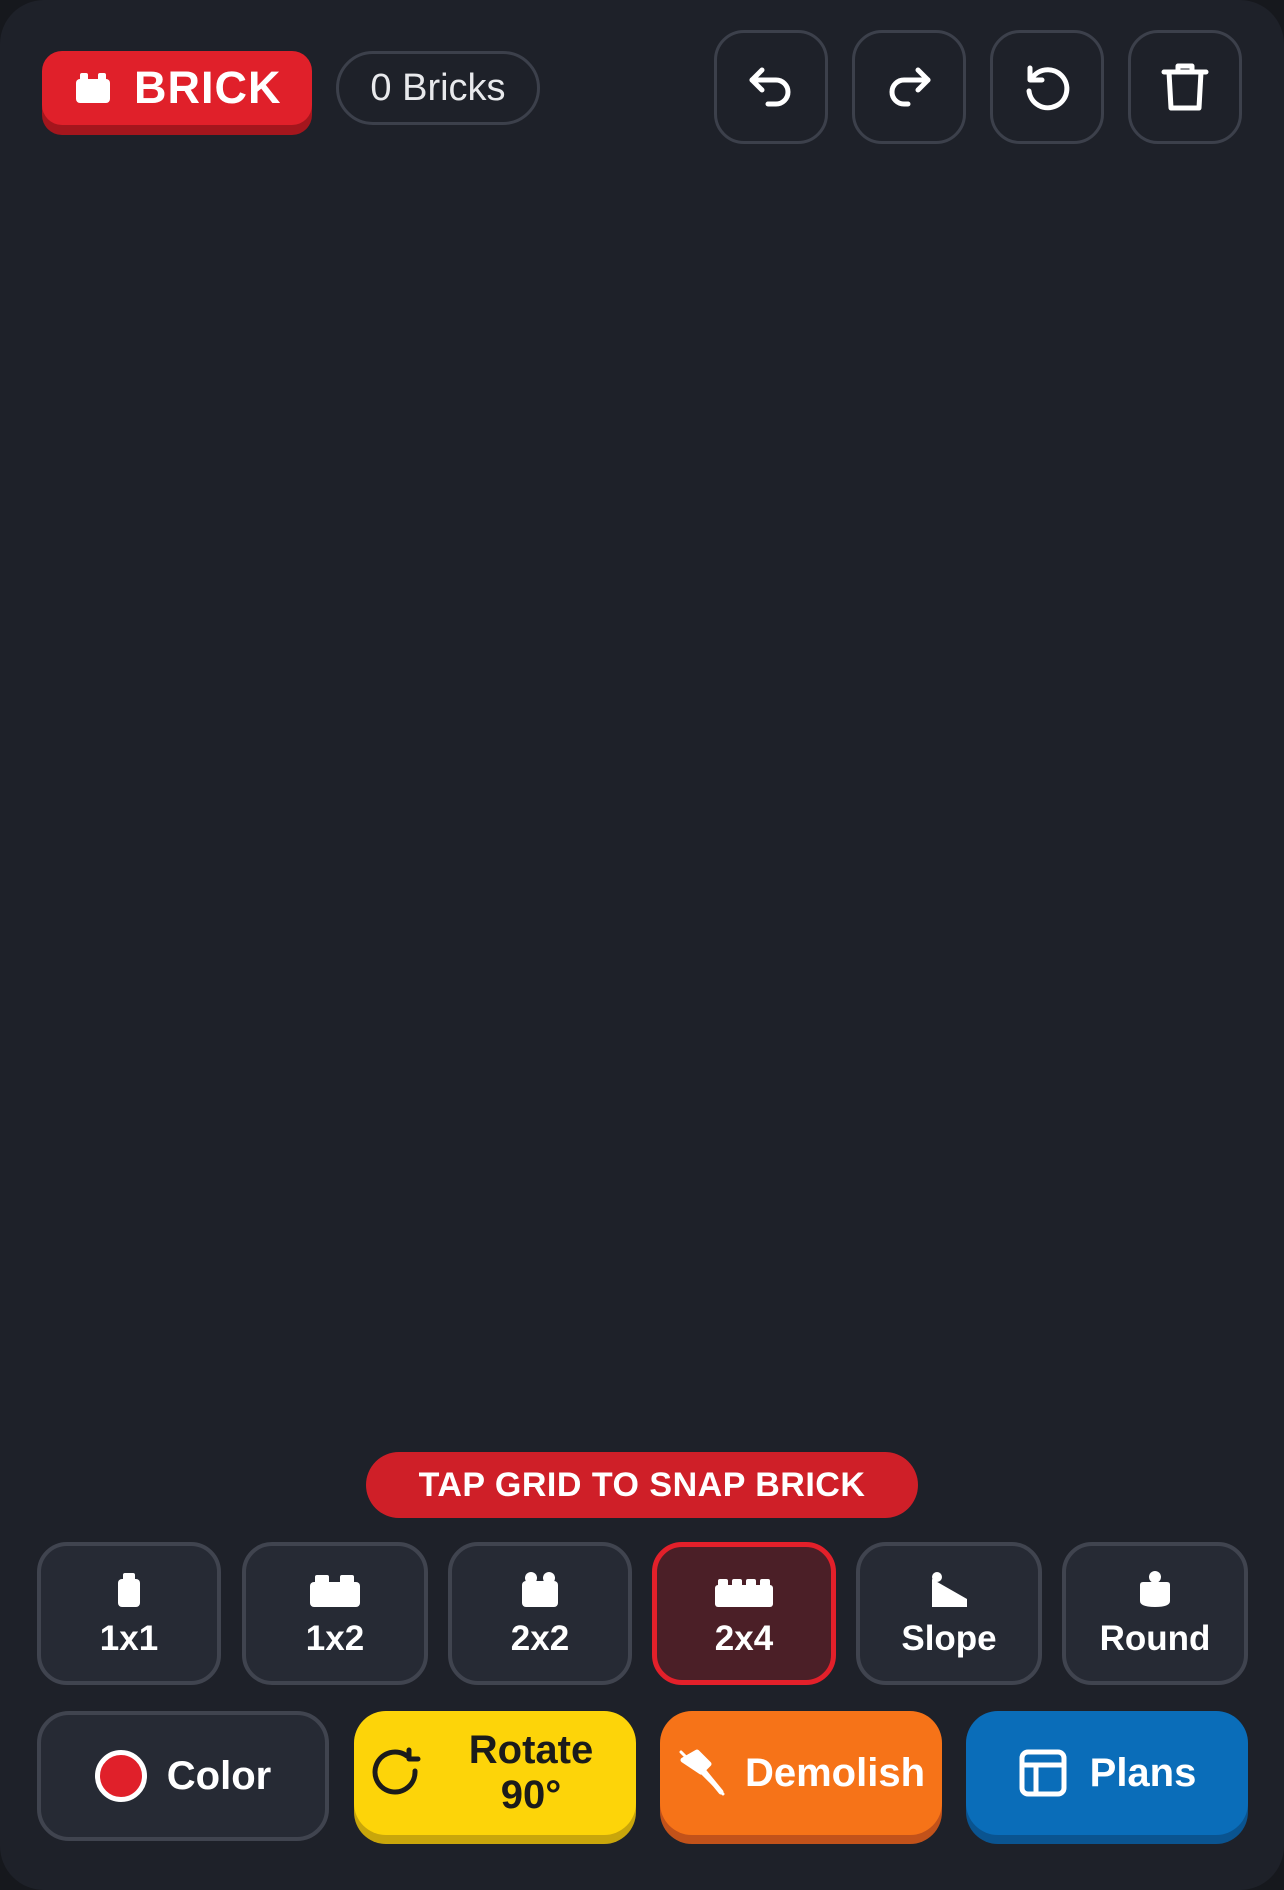 Image resolution: width=1284 pixels, height=1890 pixels. I want to click on redo-button, so click(909, 87).